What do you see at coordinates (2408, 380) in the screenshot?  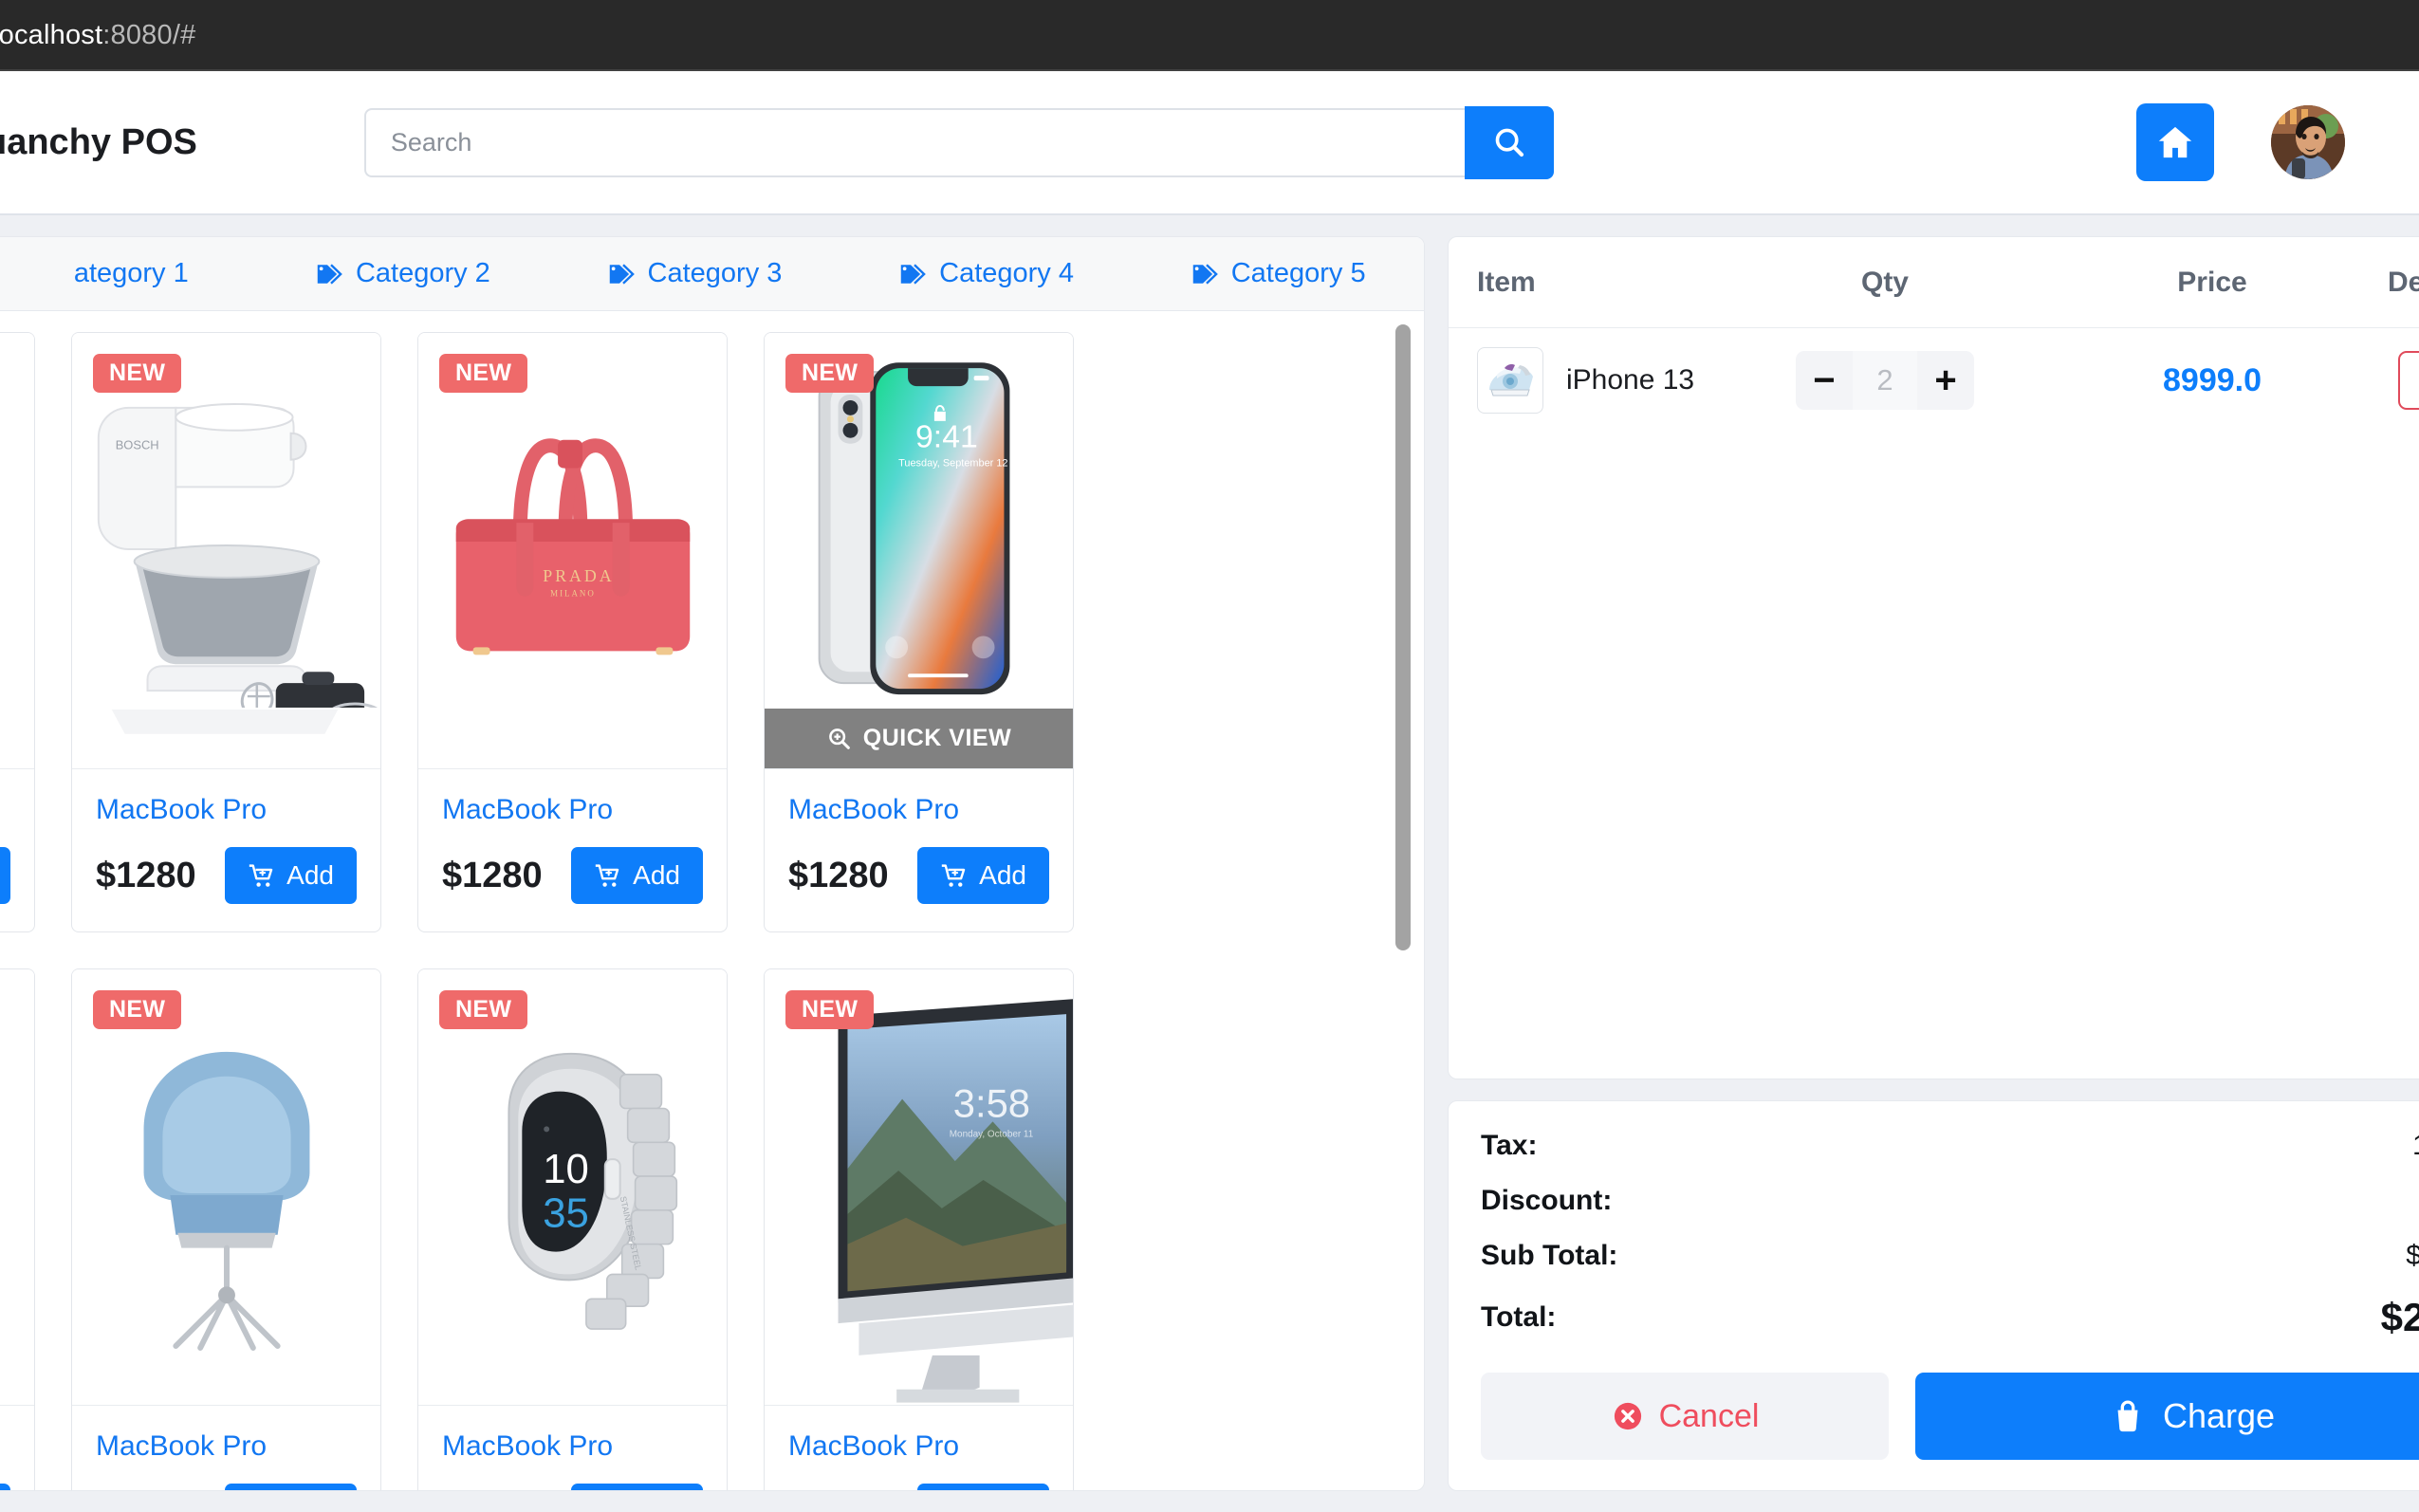 I see `delete-item-button` at bounding box center [2408, 380].